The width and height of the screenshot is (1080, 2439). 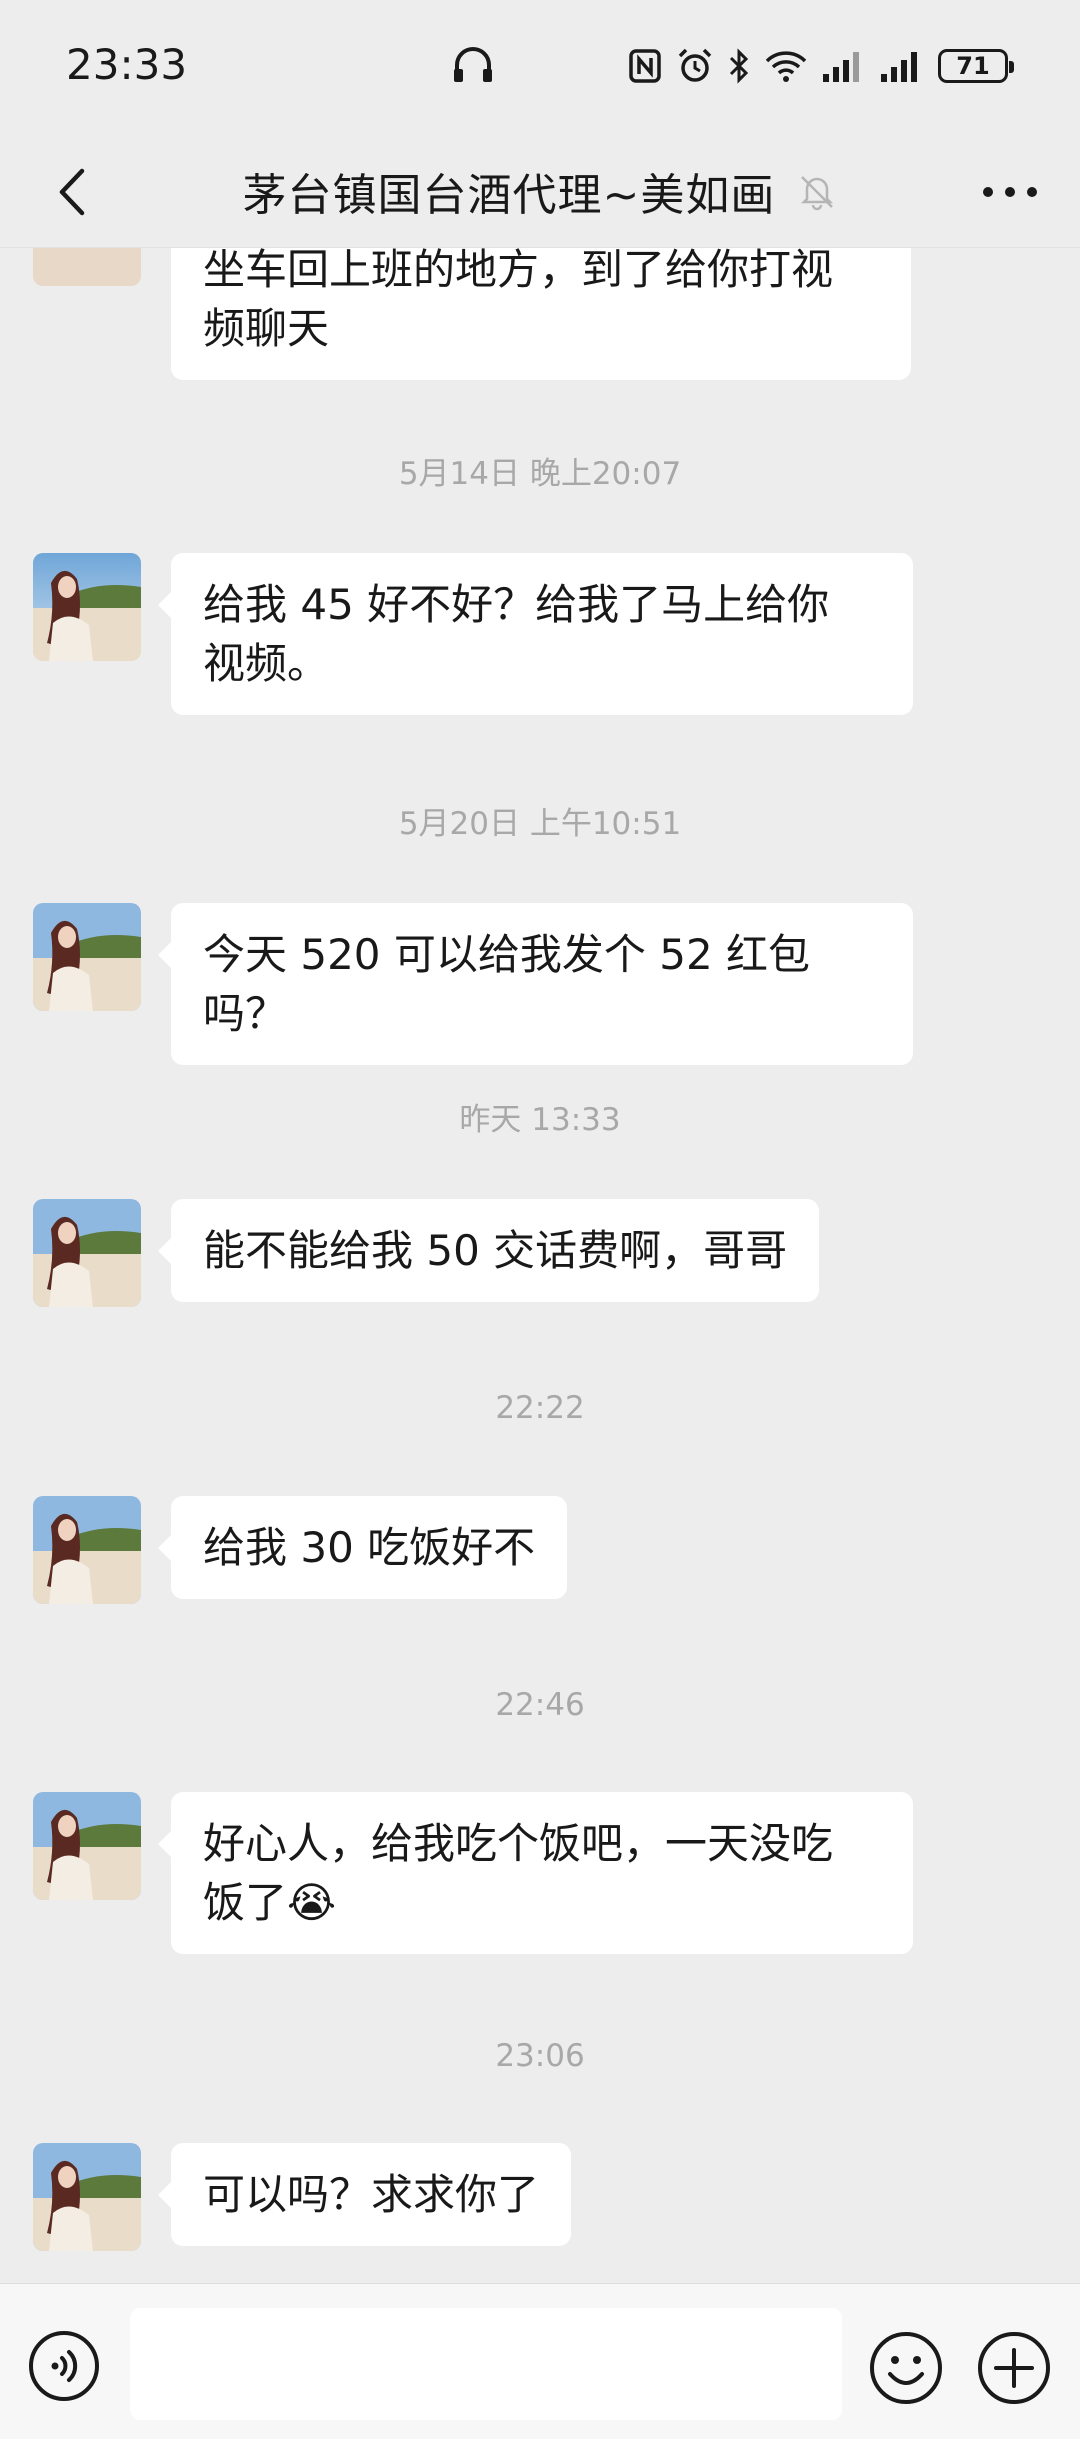 I want to click on message-bubble: 可以吗？求求你了, so click(x=364, y=2194).